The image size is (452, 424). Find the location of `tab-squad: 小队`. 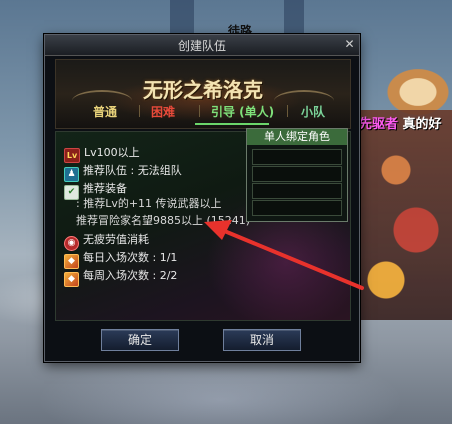

tab-squad: 小队 is located at coordinates (313, 111).